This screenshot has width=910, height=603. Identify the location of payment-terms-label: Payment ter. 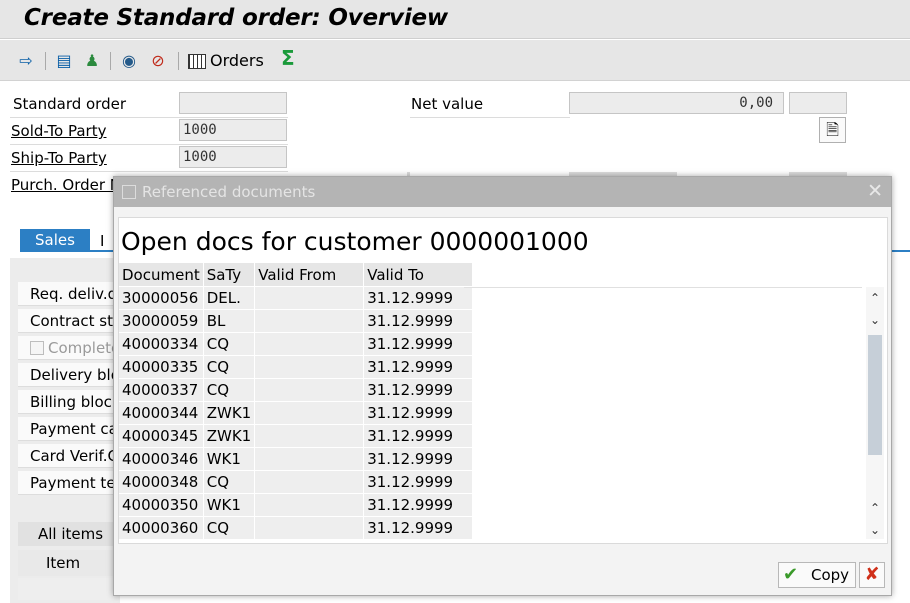
(66, 483).